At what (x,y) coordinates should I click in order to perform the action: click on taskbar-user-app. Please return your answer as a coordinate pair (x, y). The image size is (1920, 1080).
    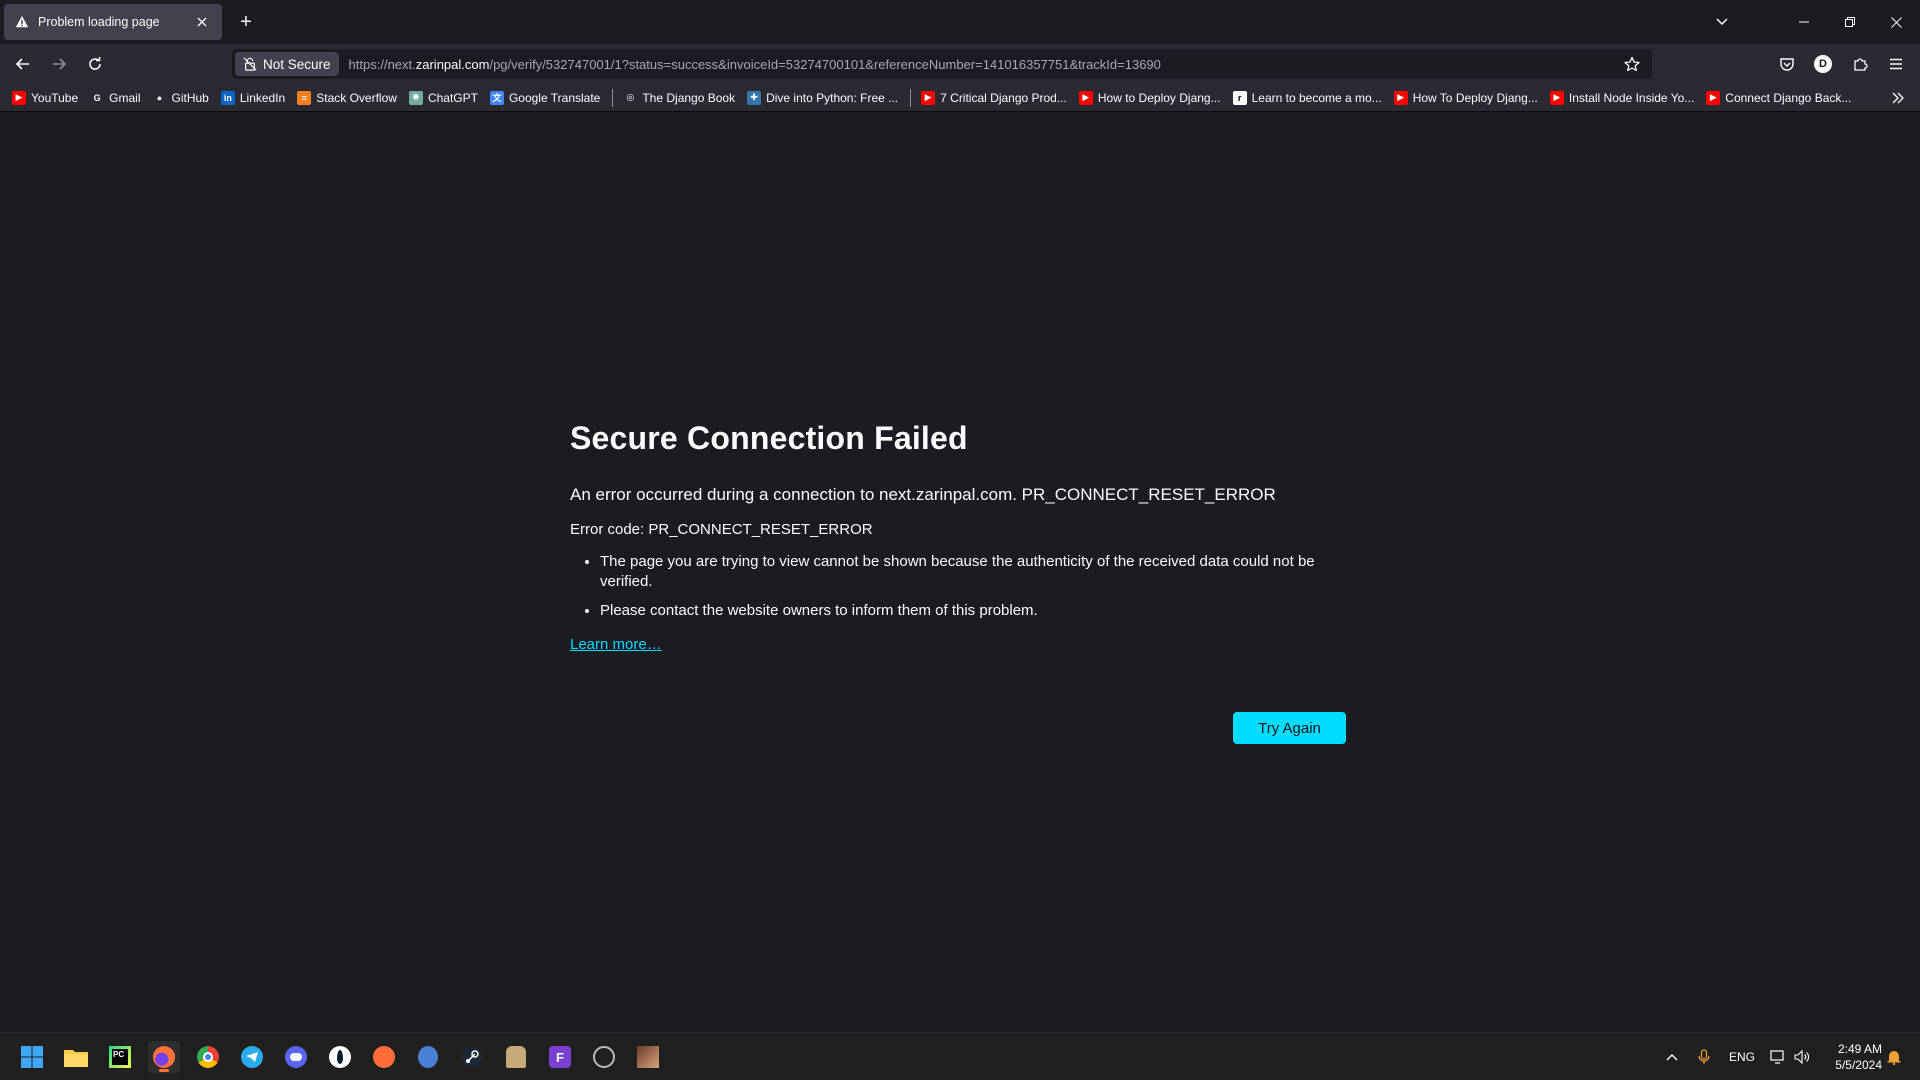
    Looking at the image, I should click on (516, 1057).